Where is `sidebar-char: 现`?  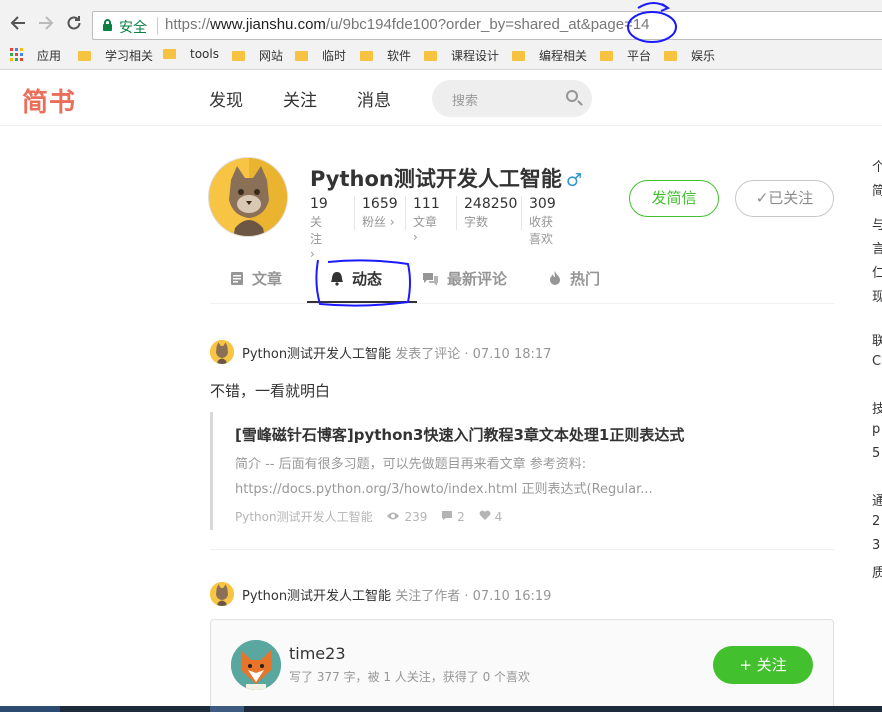 sidebar-char: 现 is located at coordinates (877, 297).